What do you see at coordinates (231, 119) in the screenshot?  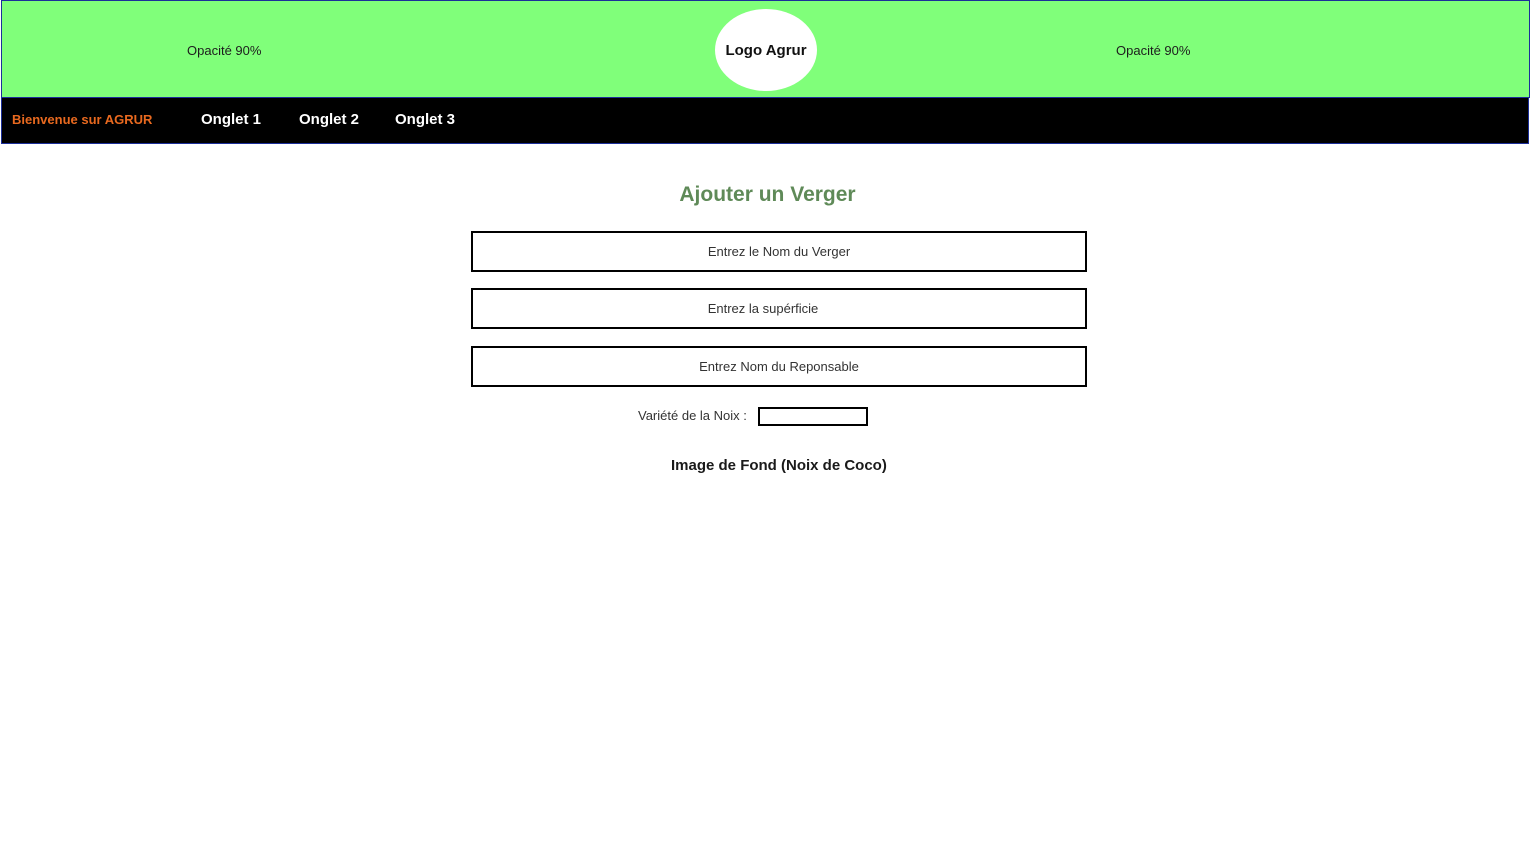 I see `tab-onglet-1: Onglet 1` at bounding box center [231, 119].